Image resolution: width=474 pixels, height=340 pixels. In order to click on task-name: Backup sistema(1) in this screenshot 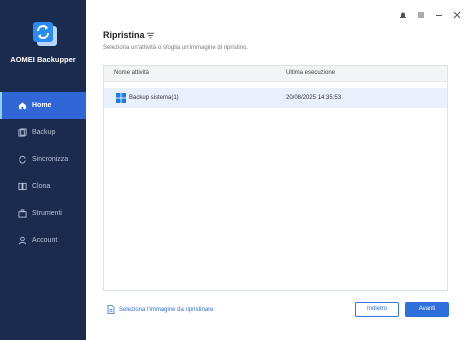, I will do `click(154, 98)`.